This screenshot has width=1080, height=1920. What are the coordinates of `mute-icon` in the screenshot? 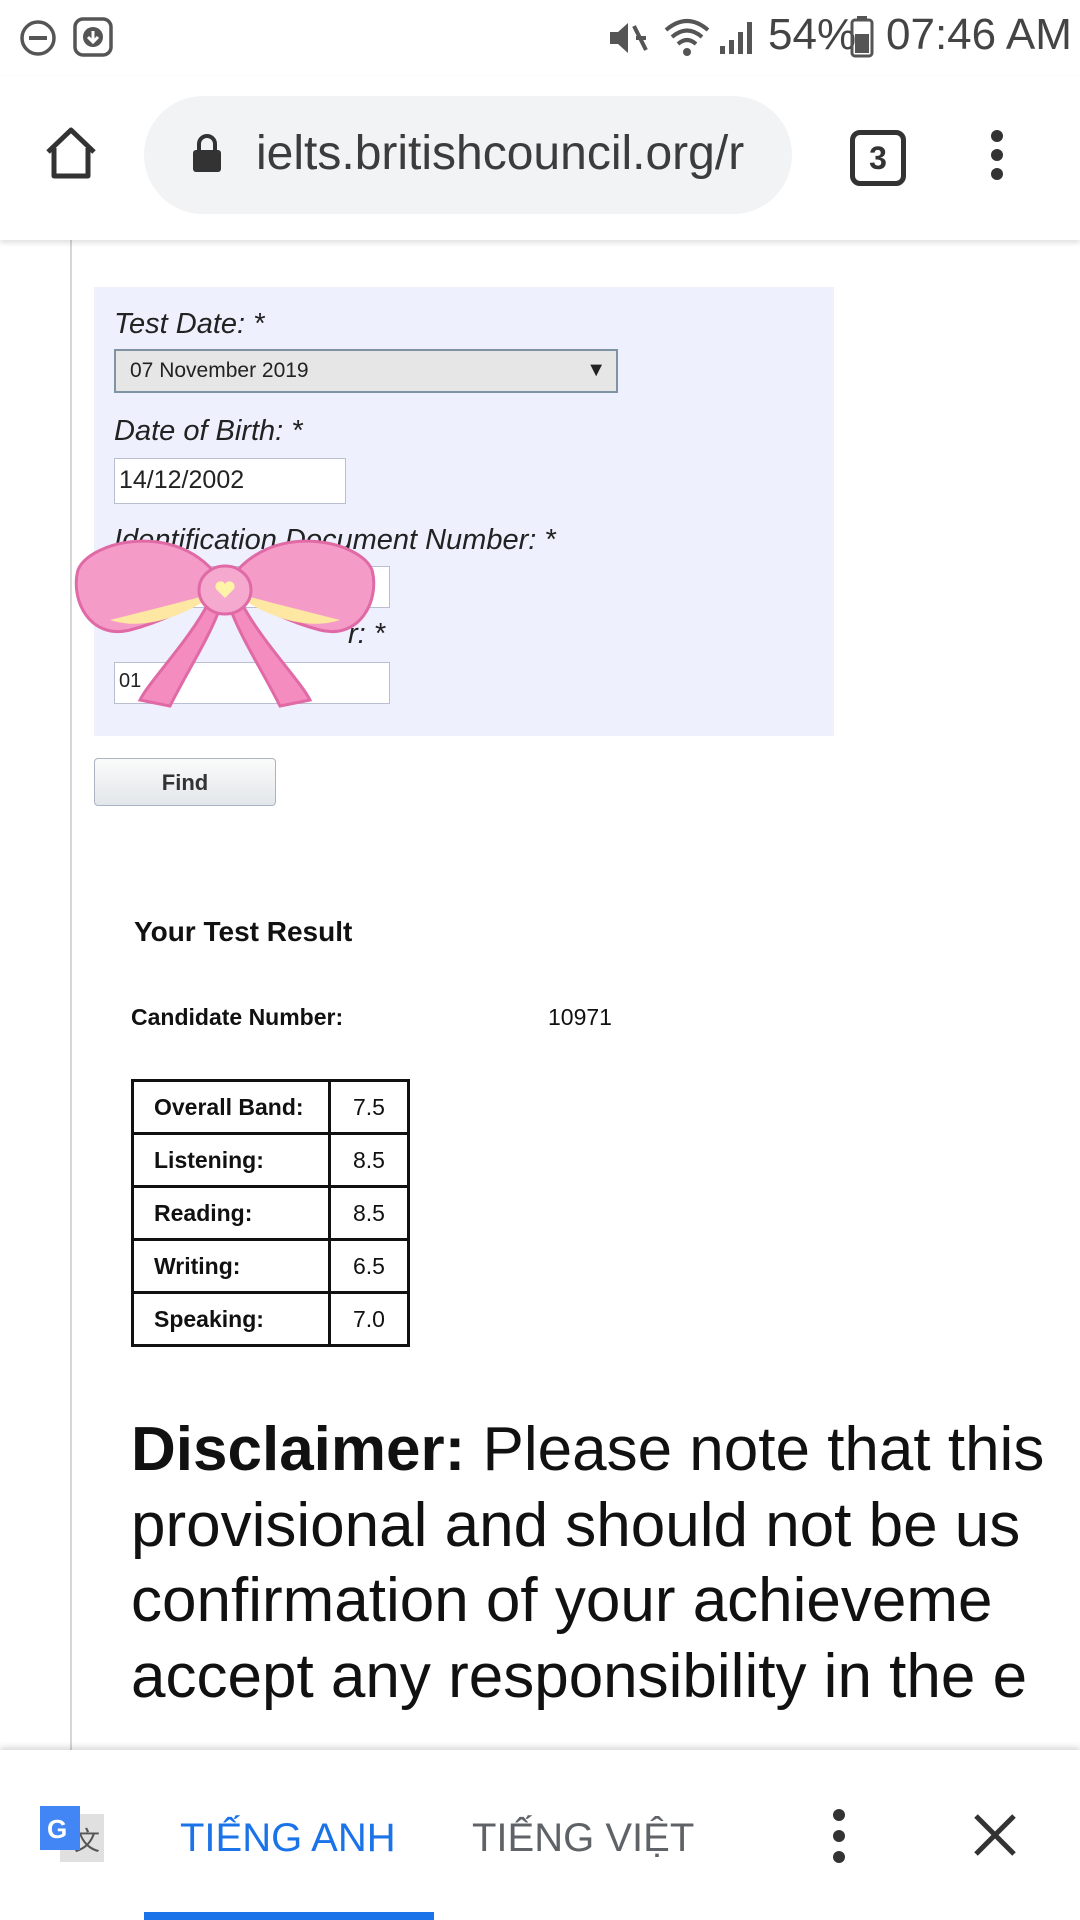 It's located at (629, 38).